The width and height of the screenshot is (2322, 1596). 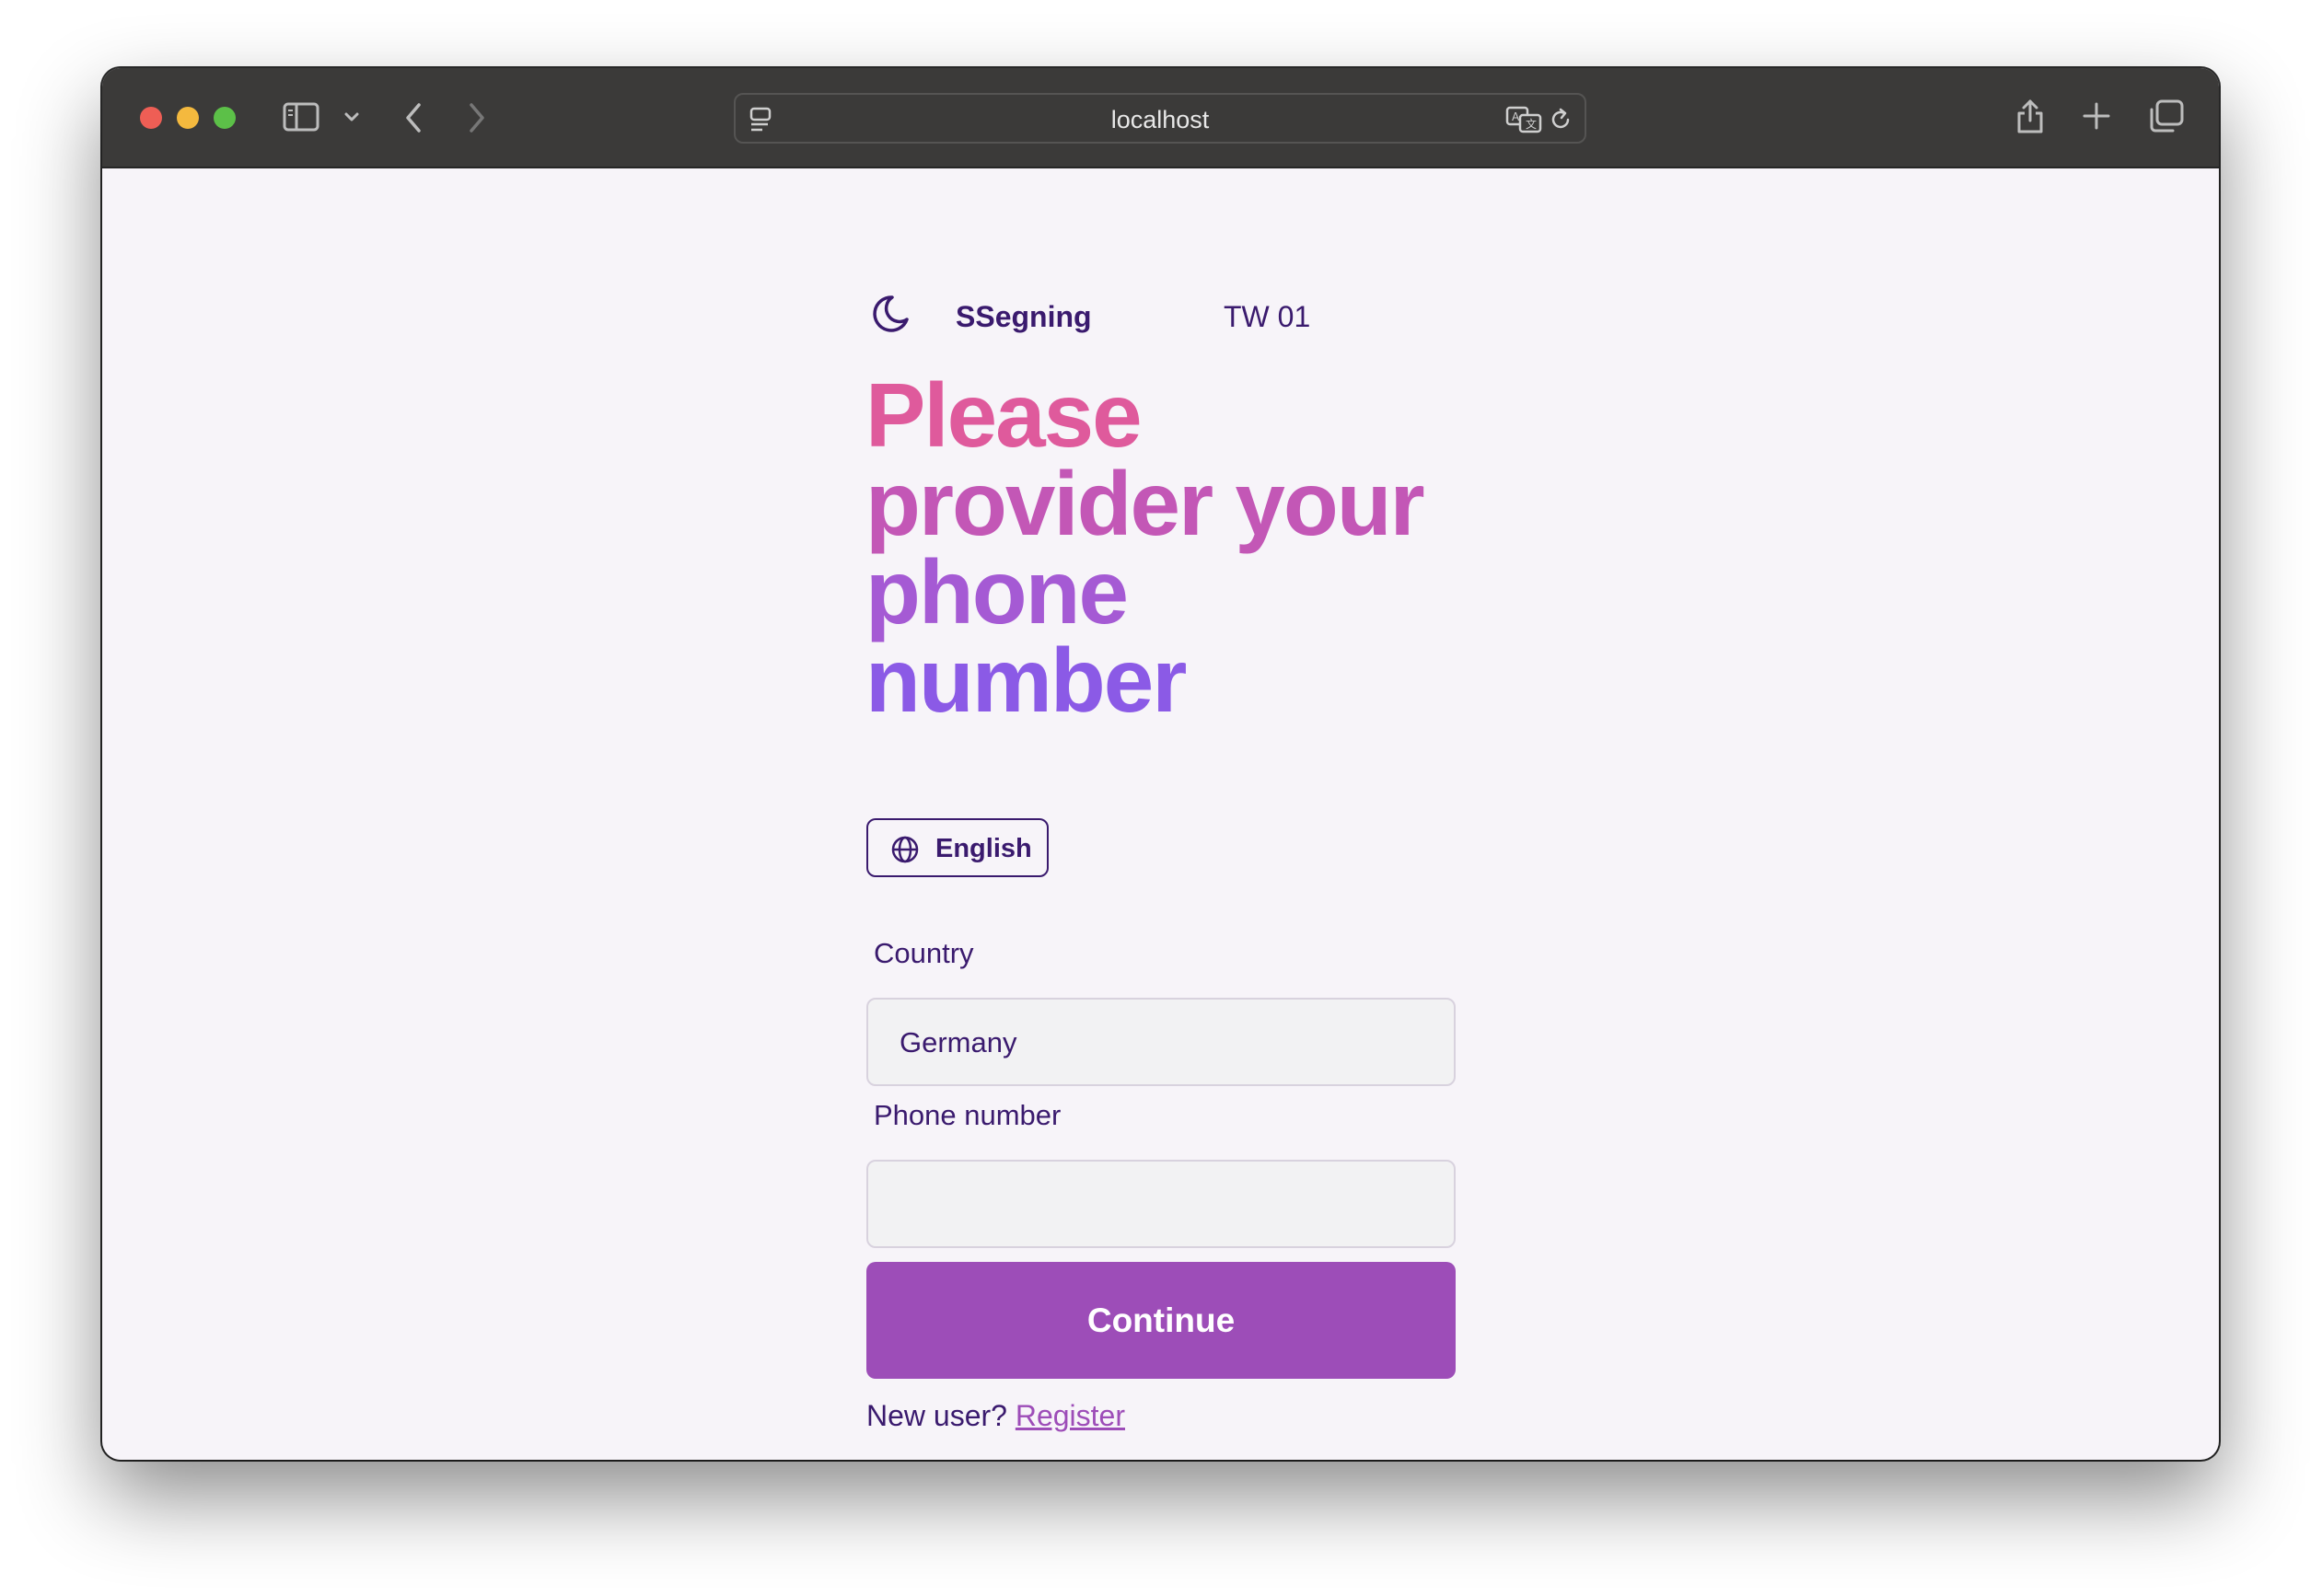 What do you see at coordinates (351, 117) in the screenshot?
I see `chevron-down-icon` at bounding box center [351, 117].